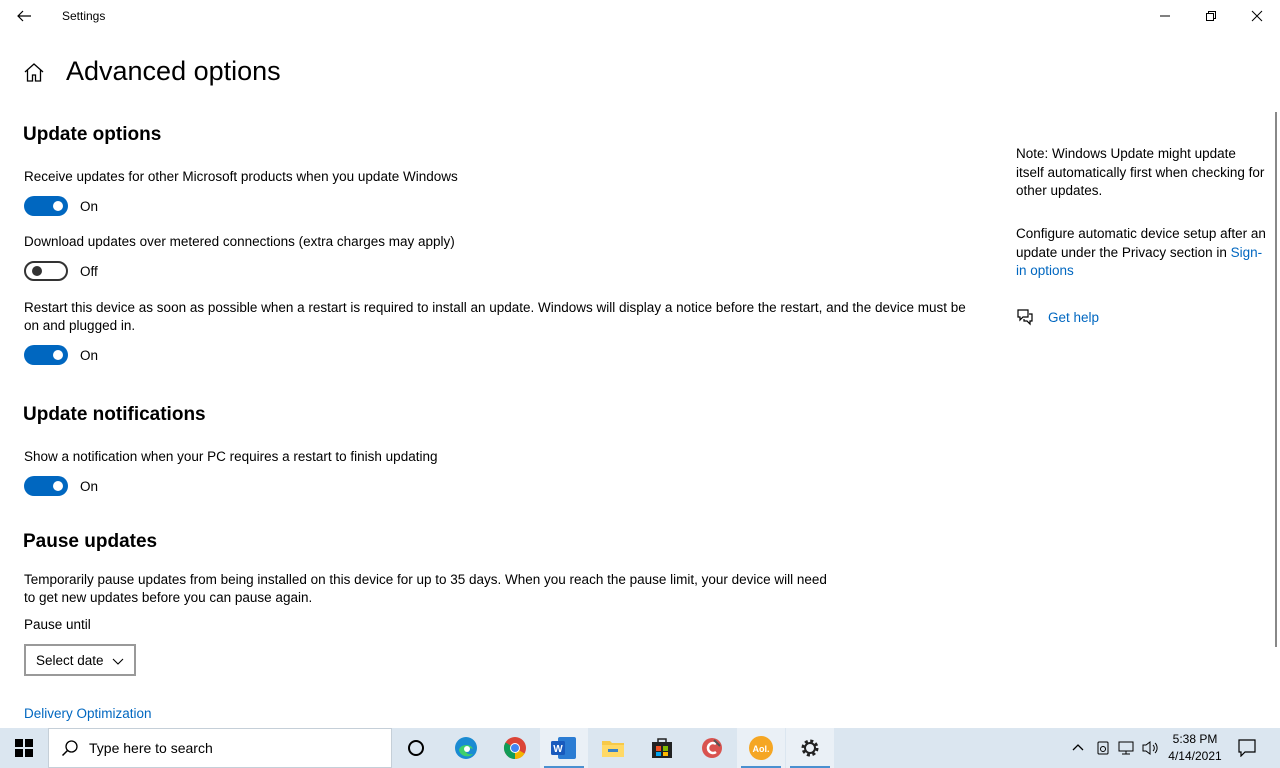 This screenshot has height=768, width=1280. Describe the element at coordinates (640, 16) in the screenshot. I see `title-bar: Settings` at that location.